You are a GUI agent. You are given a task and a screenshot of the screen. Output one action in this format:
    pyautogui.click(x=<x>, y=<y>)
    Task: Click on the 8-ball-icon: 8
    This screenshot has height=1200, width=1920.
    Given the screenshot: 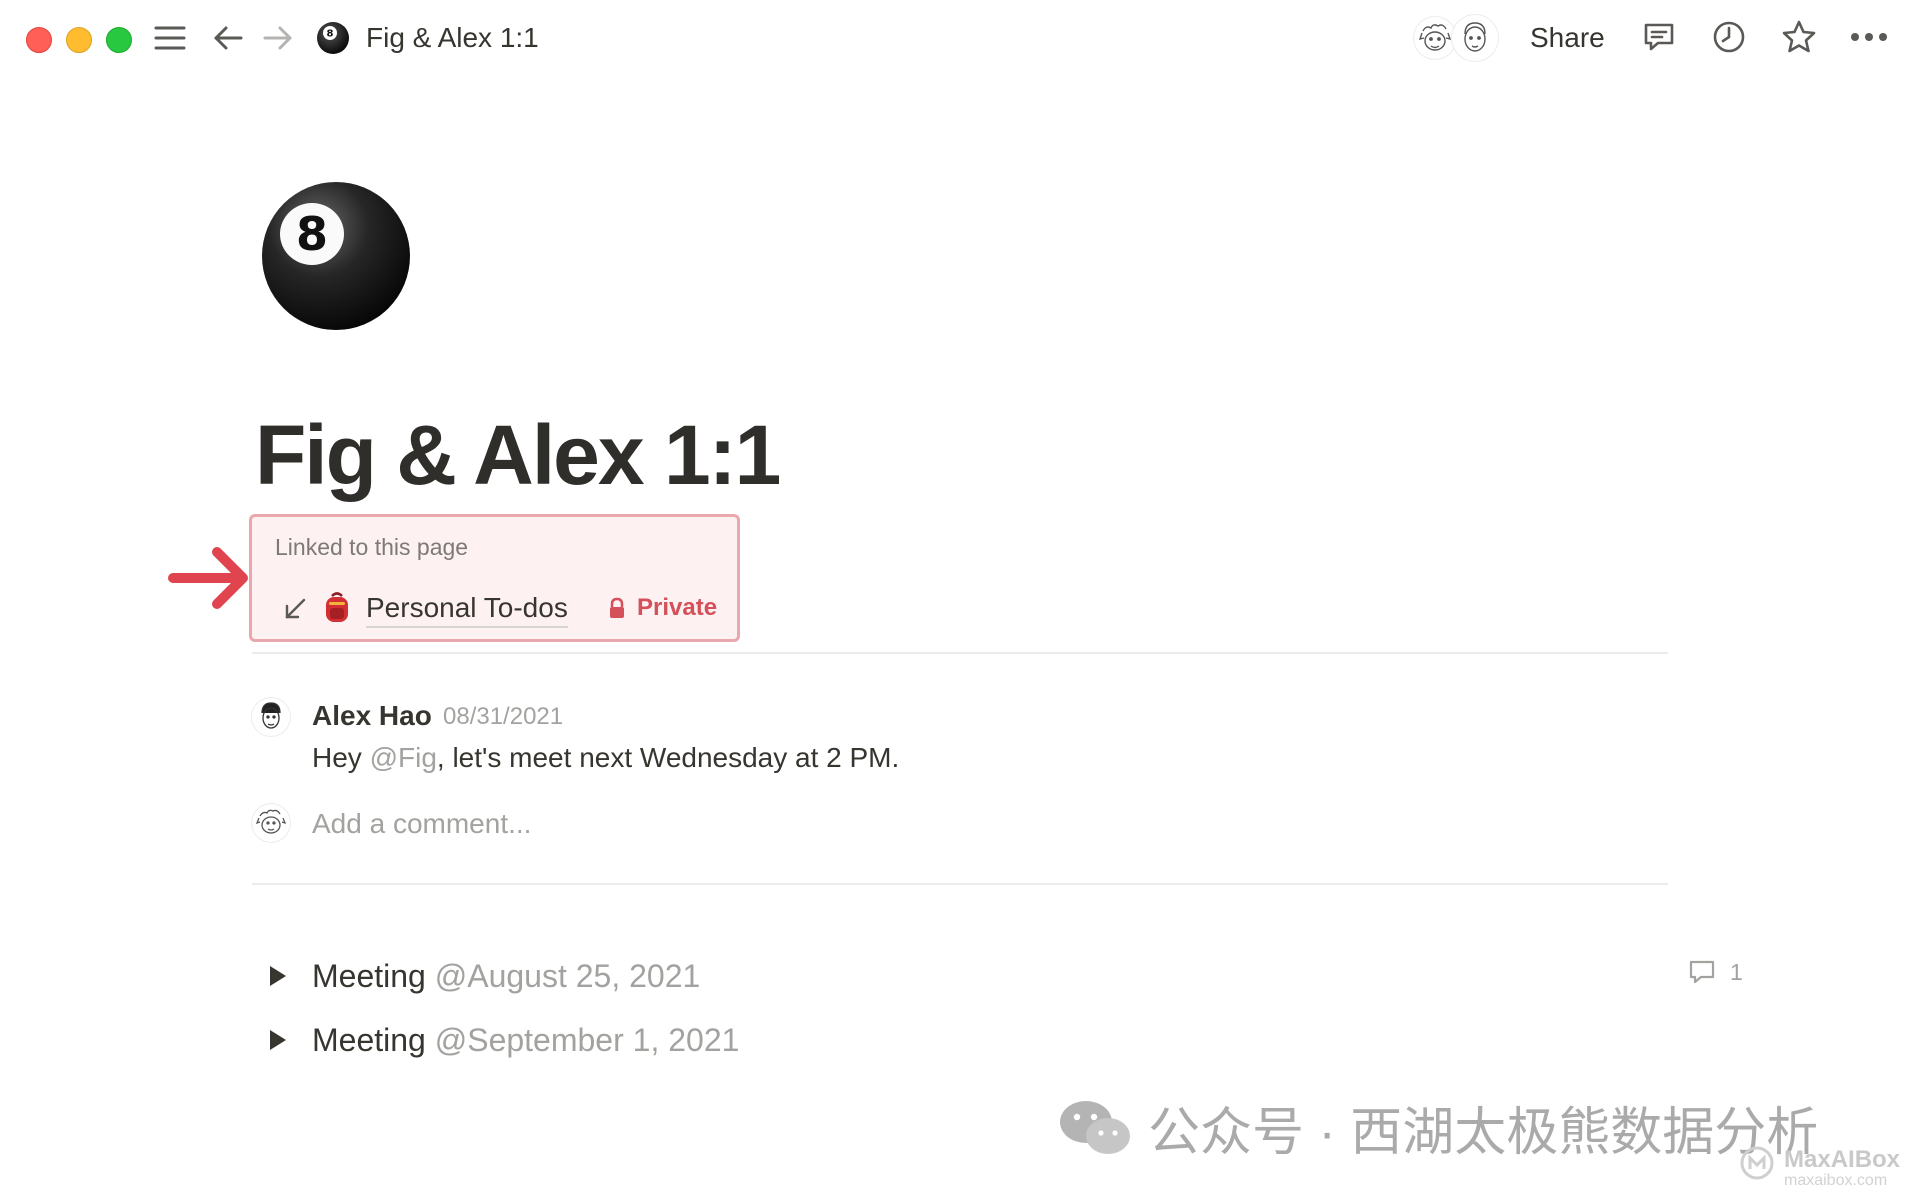 What is the action you would take?
    pyautogui.click(x=333, y=38)
    